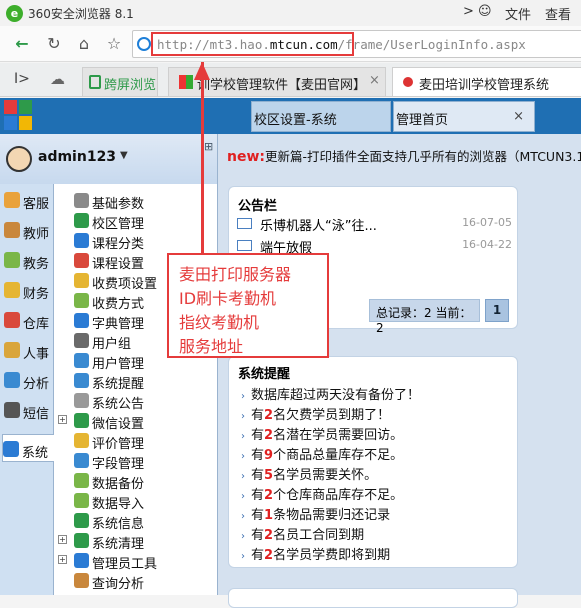  Describe the element at coordinates (29, 260) in the screenshot. I see `module-item: 教务` at that location.